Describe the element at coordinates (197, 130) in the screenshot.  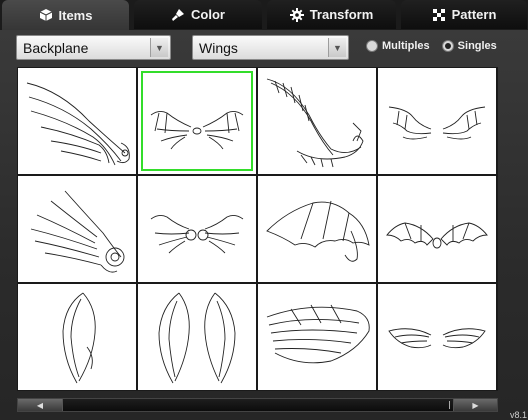
I see `pair-bone-wings-icon` at that location.